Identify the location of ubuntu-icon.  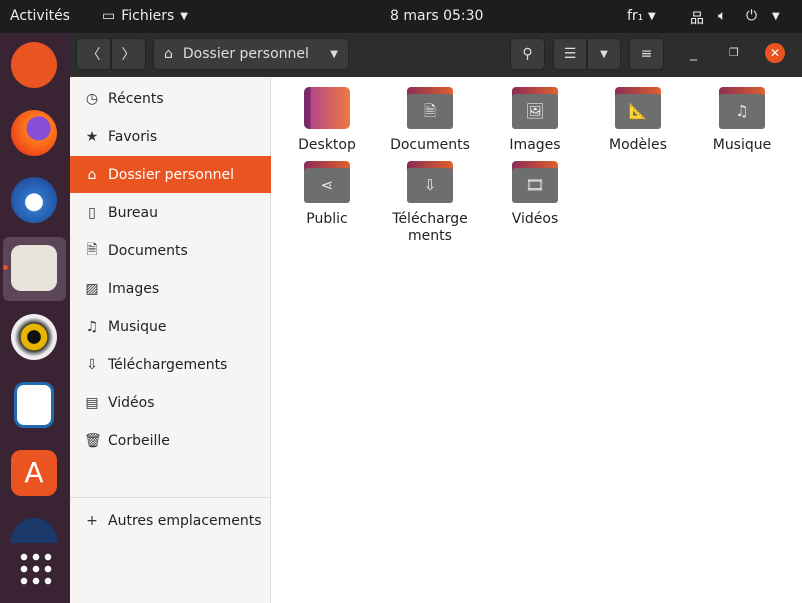
(34, 65).